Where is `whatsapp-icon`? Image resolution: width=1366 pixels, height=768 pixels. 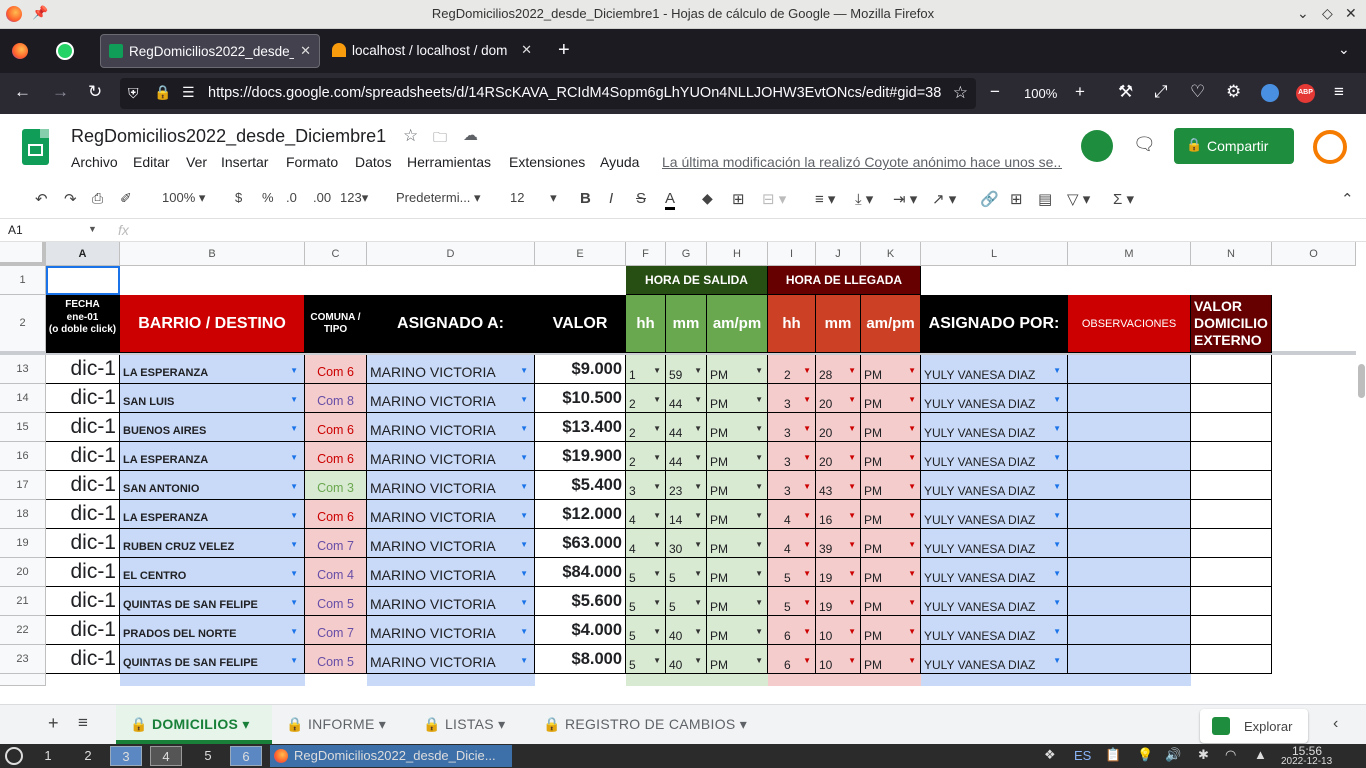 whatsapp-icon is located at coordinates (65, 51).